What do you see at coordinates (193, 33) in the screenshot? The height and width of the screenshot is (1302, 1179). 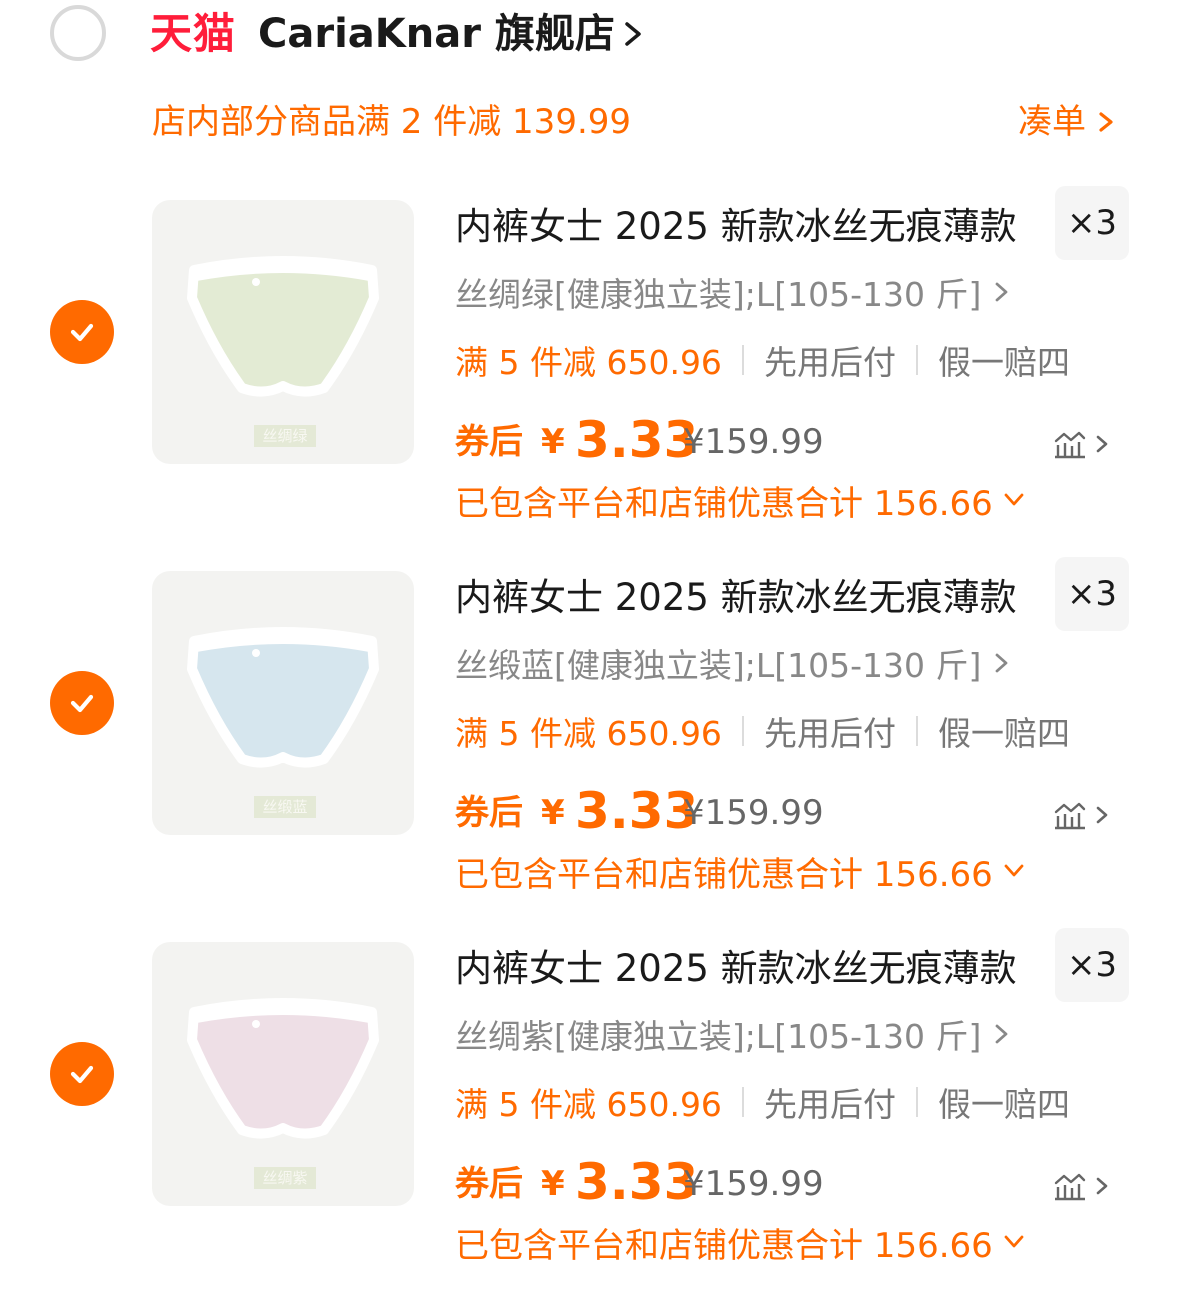 I see `tmall-logo: 天猫` at bounding box center [193, 33].